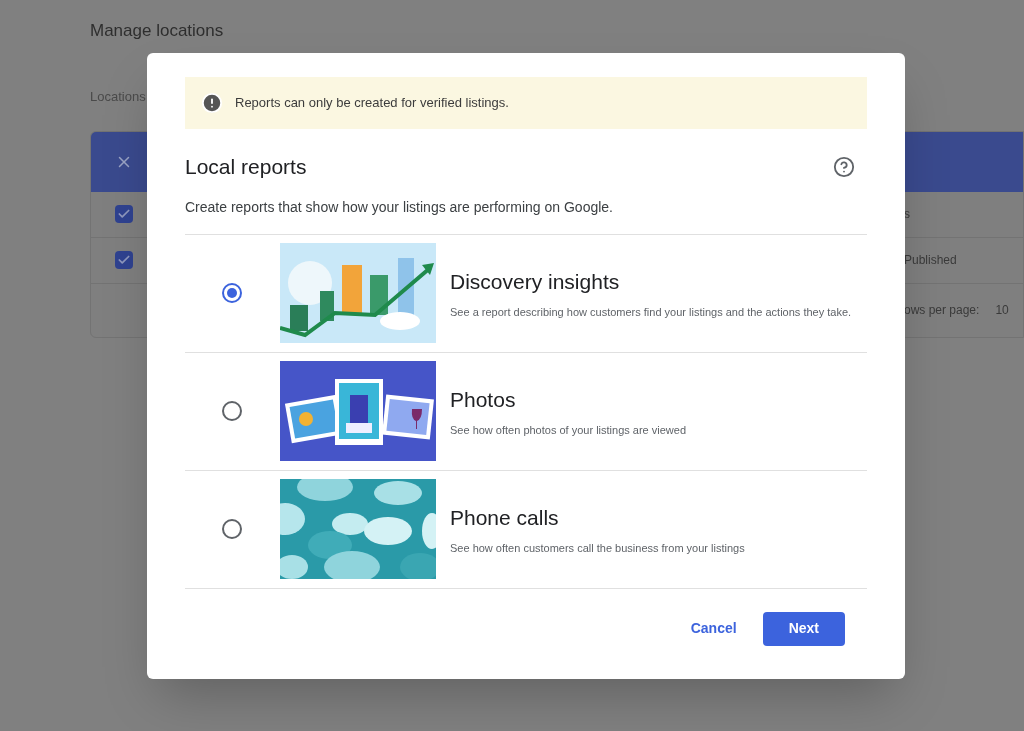  Describe the element at coordinates (597, 548) in the screenshot. I see `option-description: See how often customers call the business from your listings` at that location.